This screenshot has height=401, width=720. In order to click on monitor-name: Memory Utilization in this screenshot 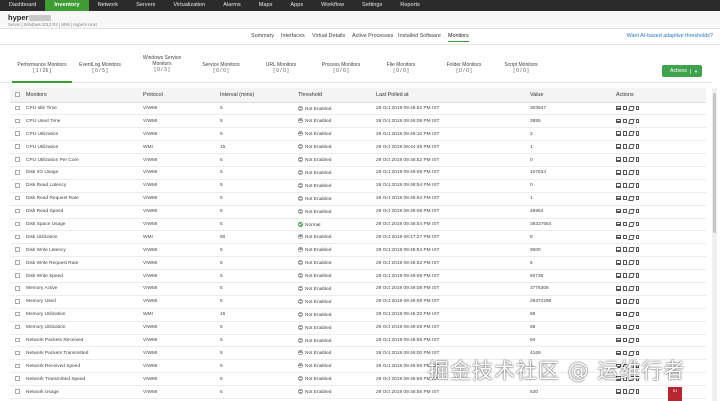, I will do `click(84, 328)`.